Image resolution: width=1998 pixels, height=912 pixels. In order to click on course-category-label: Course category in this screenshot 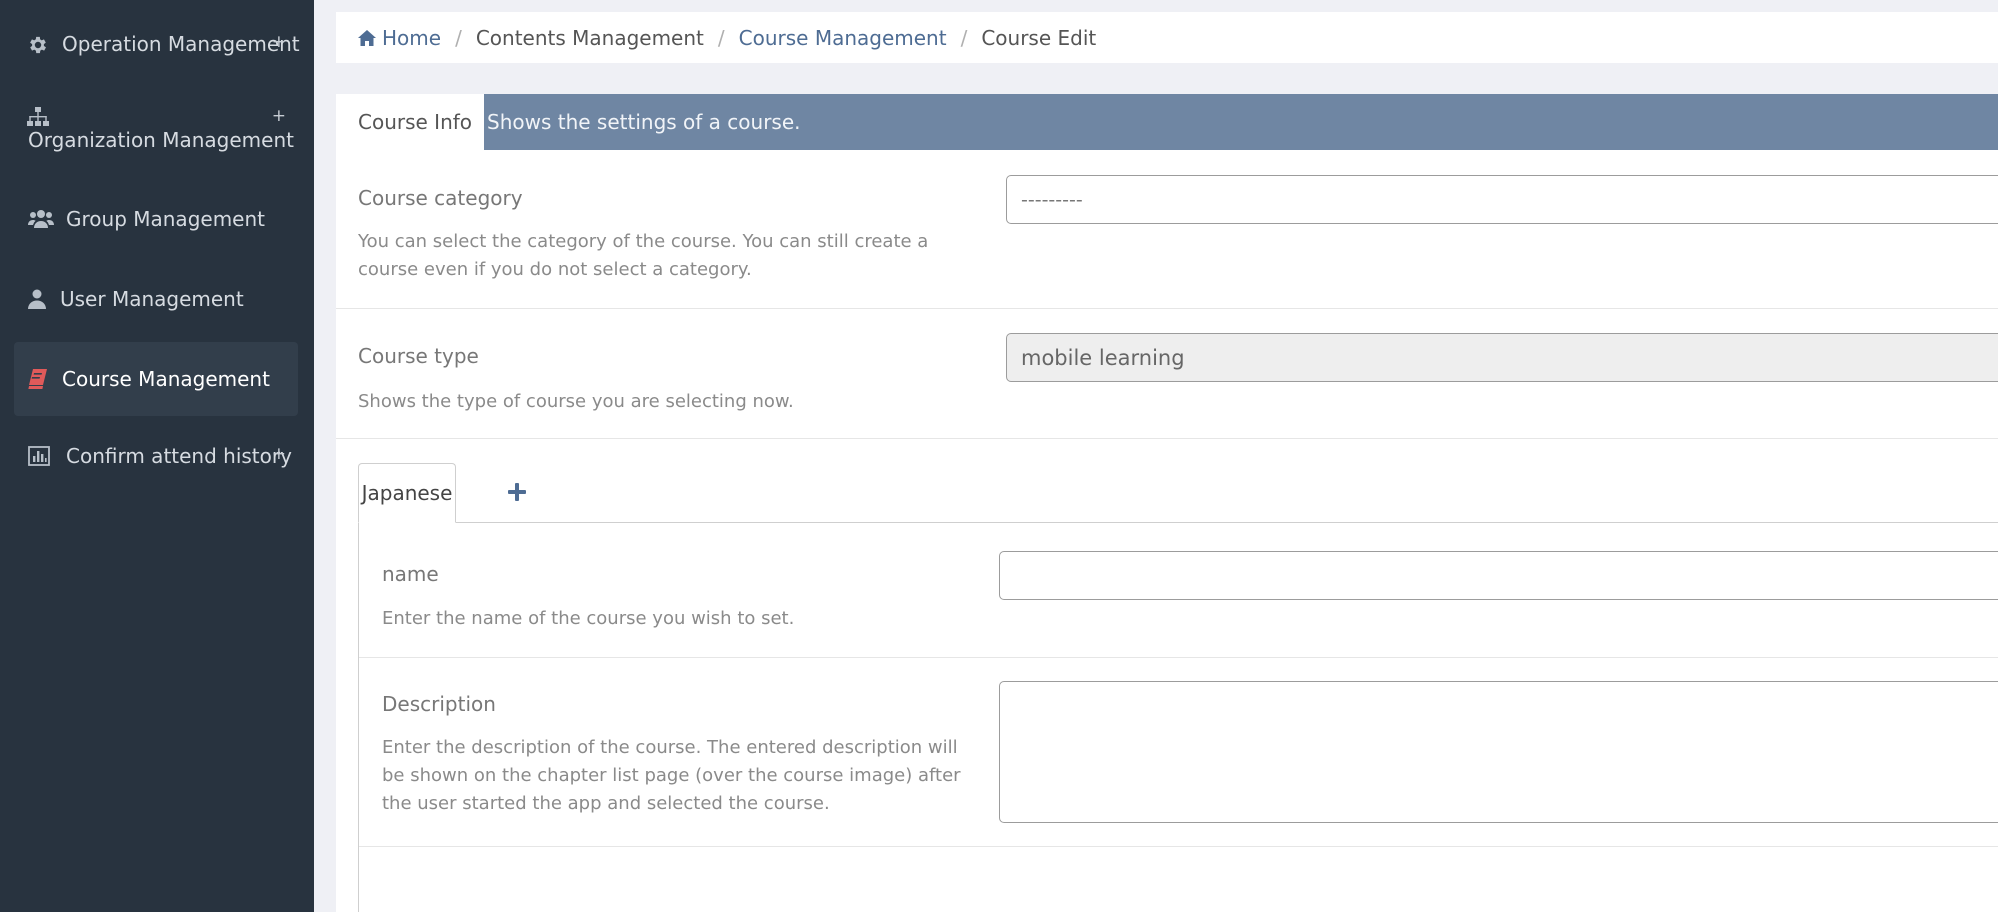, I will do `click(440, 198)`.